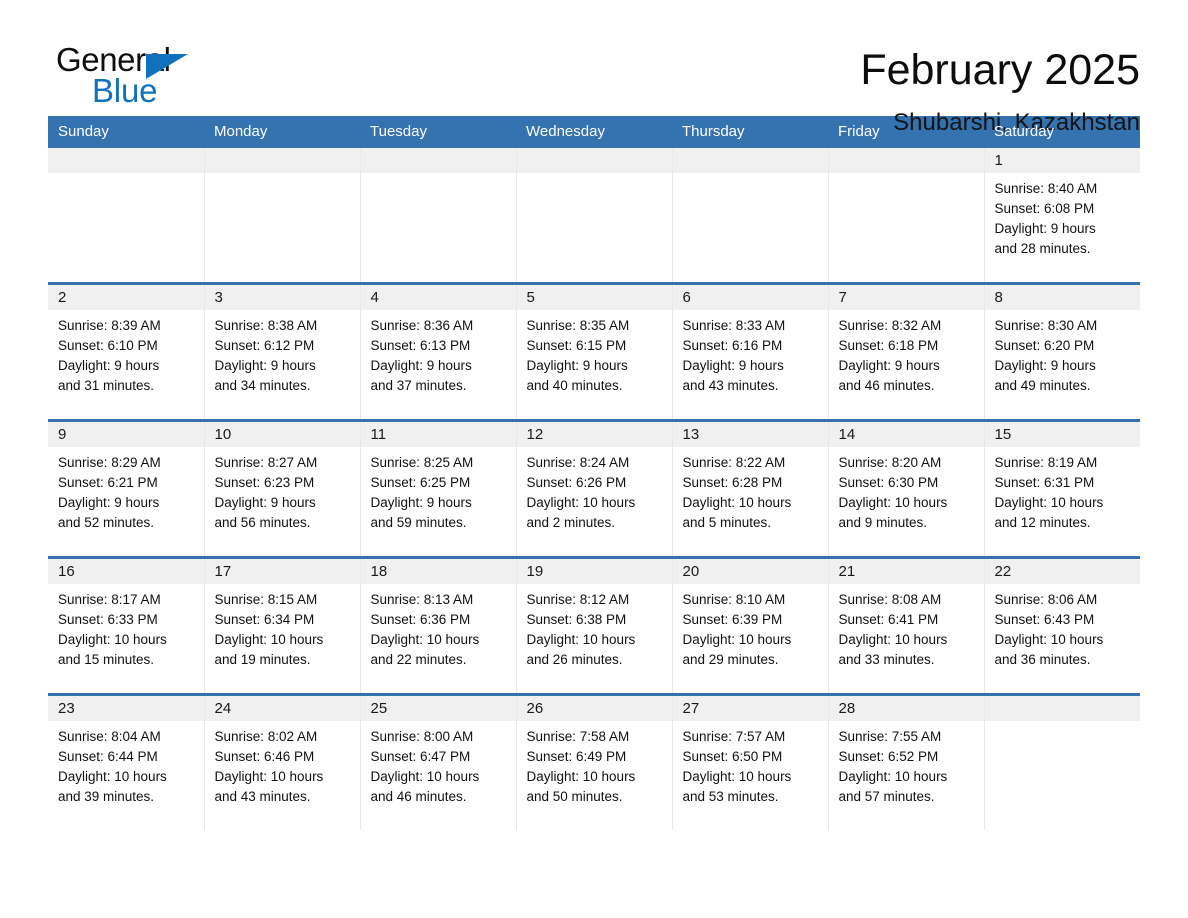  Describe the element at coordinates (734, 462) in the screenshot. I see `sunrise-text: Sunrise: 8:22 AM` at that location.